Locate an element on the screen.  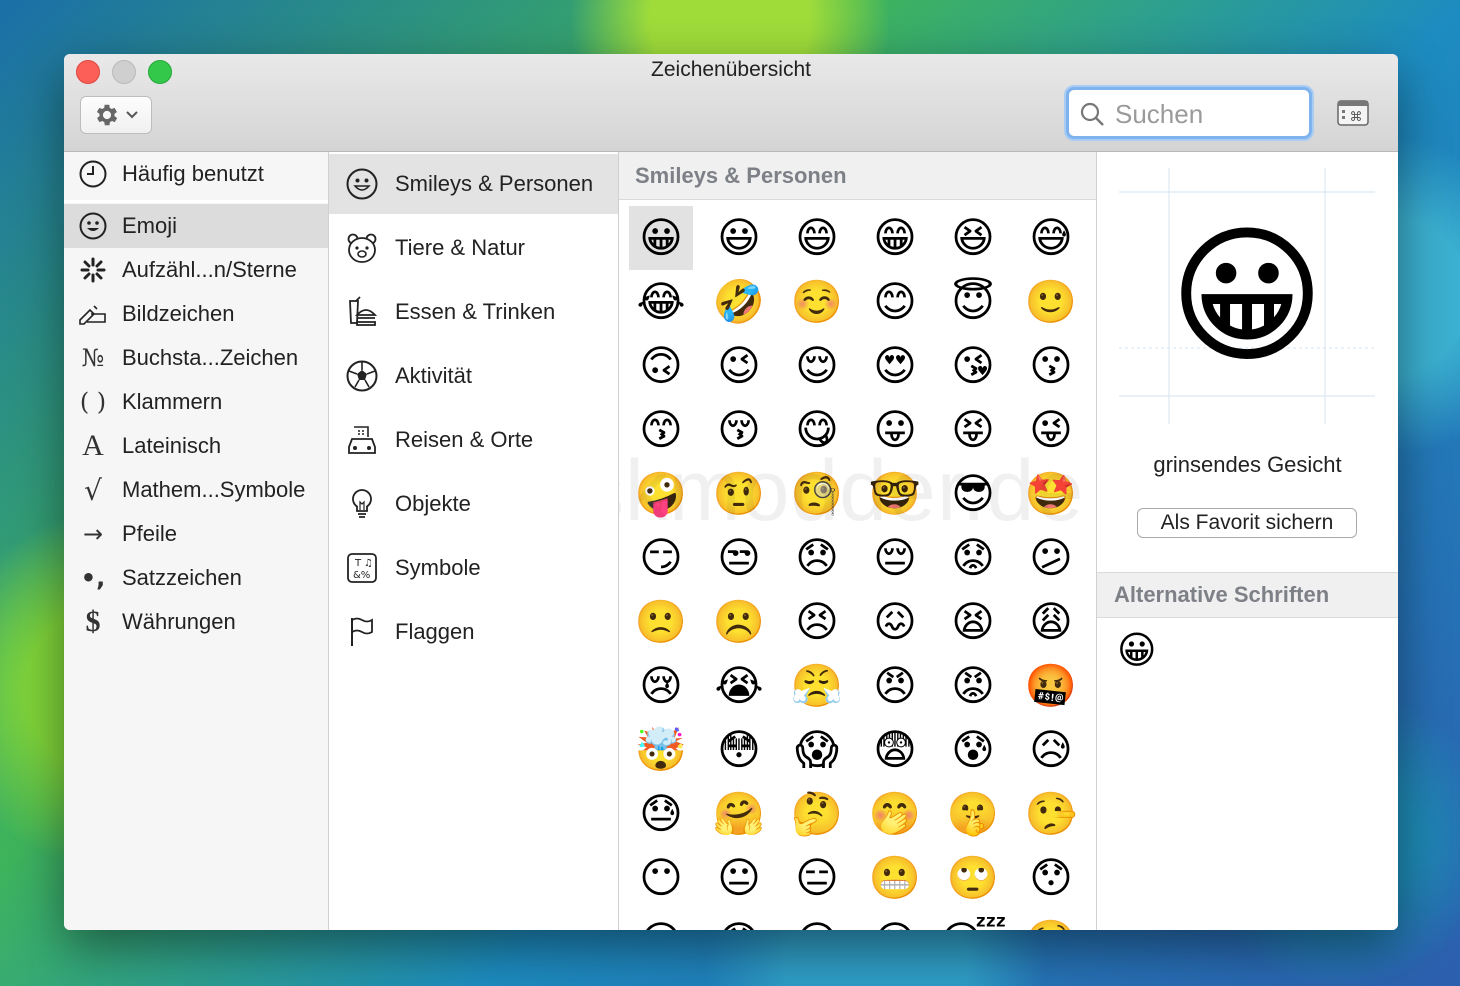
emoji-cell: 🤗 is located at coordinates (739, 814).